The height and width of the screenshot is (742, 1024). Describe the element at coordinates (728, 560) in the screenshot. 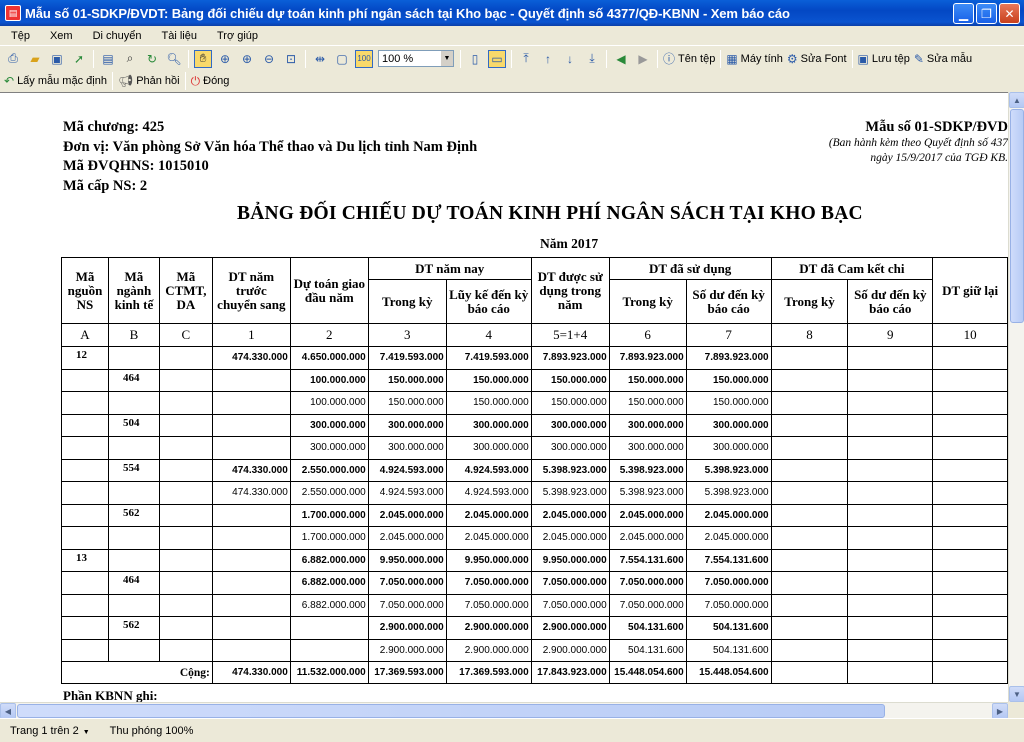

I see `amount-cell: 7.554.131.600` at that location.